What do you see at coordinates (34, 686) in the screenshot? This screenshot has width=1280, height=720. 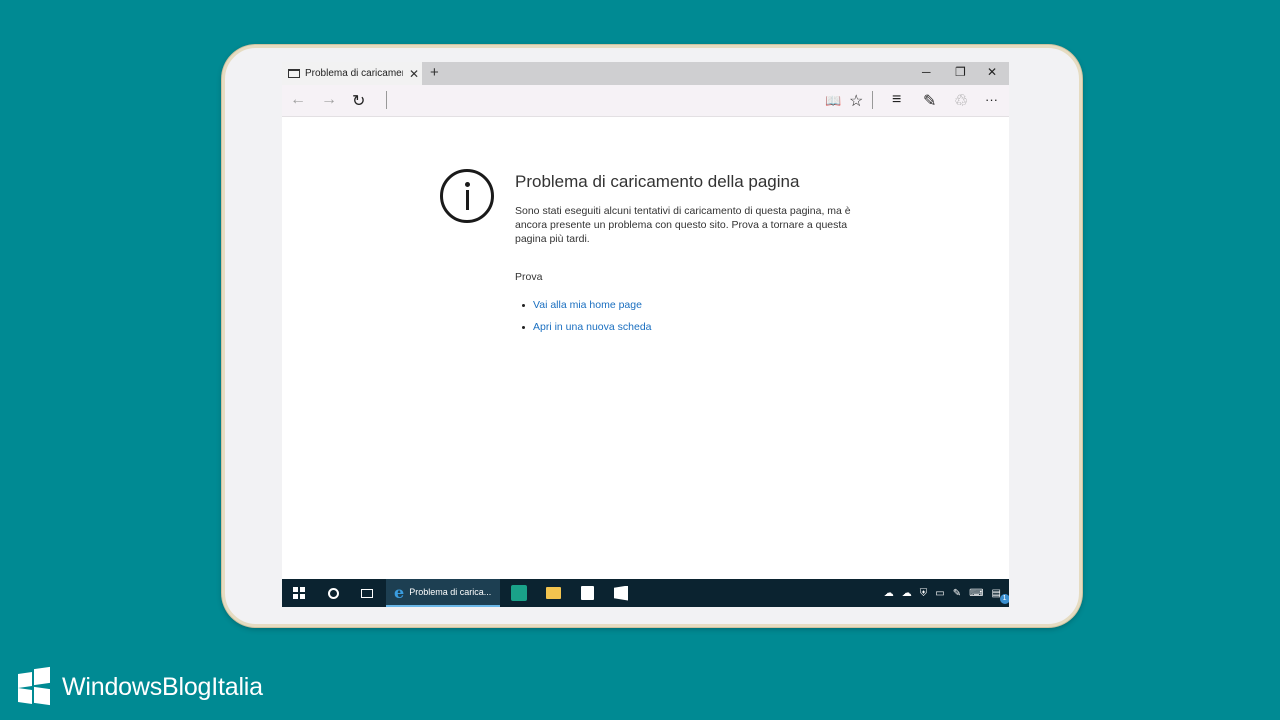 I see `windows-logo-icon` at bounding box center [34, 686].